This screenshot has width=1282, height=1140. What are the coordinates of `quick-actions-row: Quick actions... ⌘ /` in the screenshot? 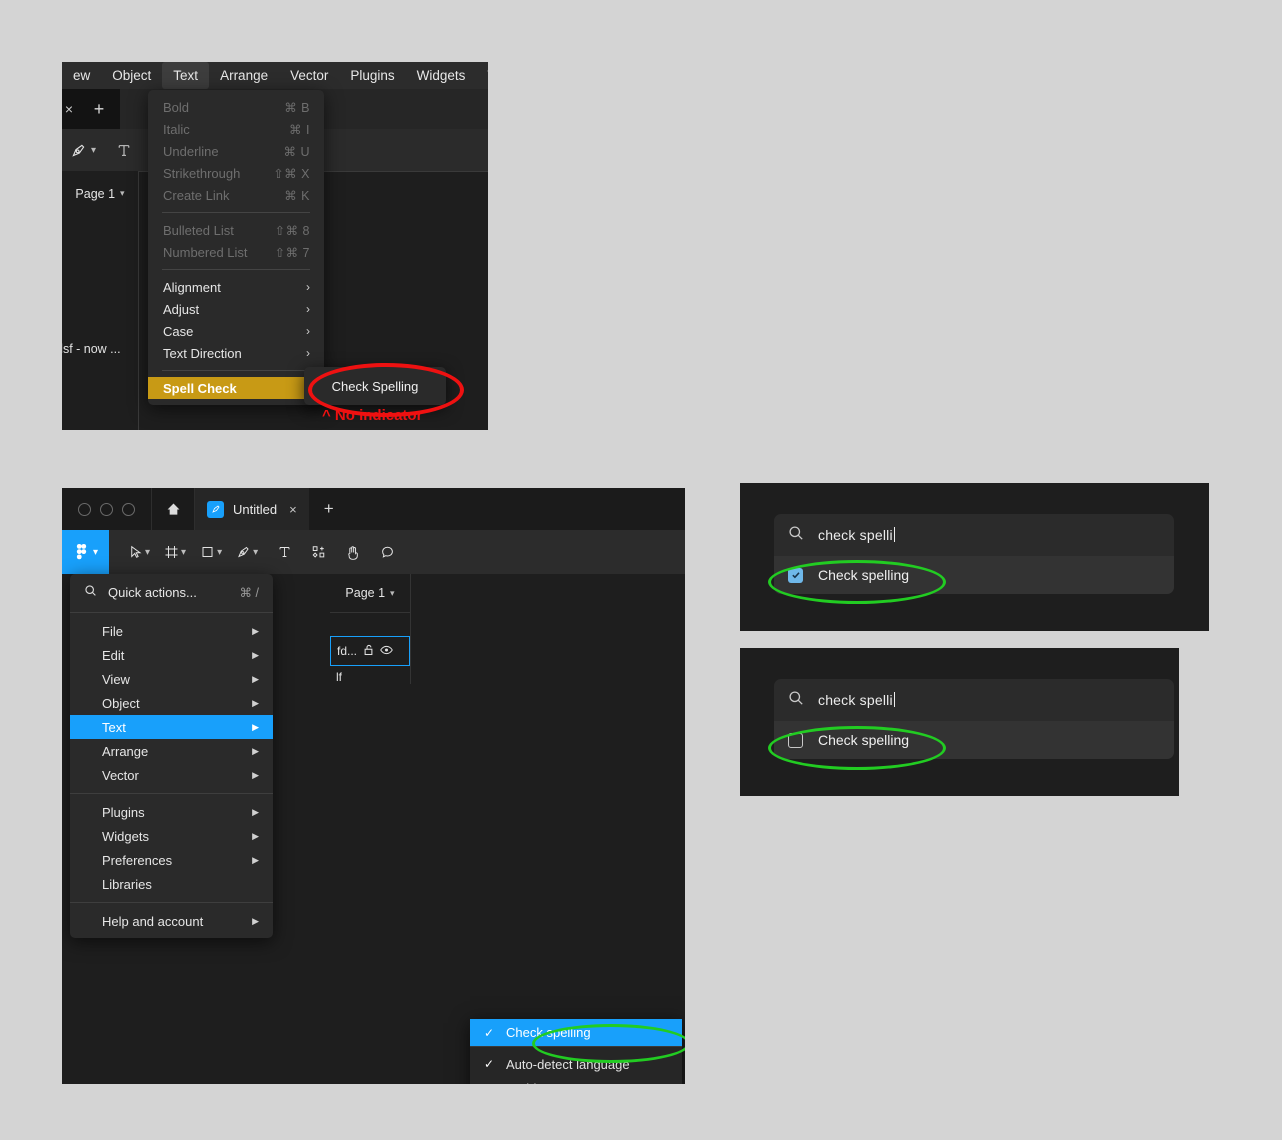 It's located at (171, 590).